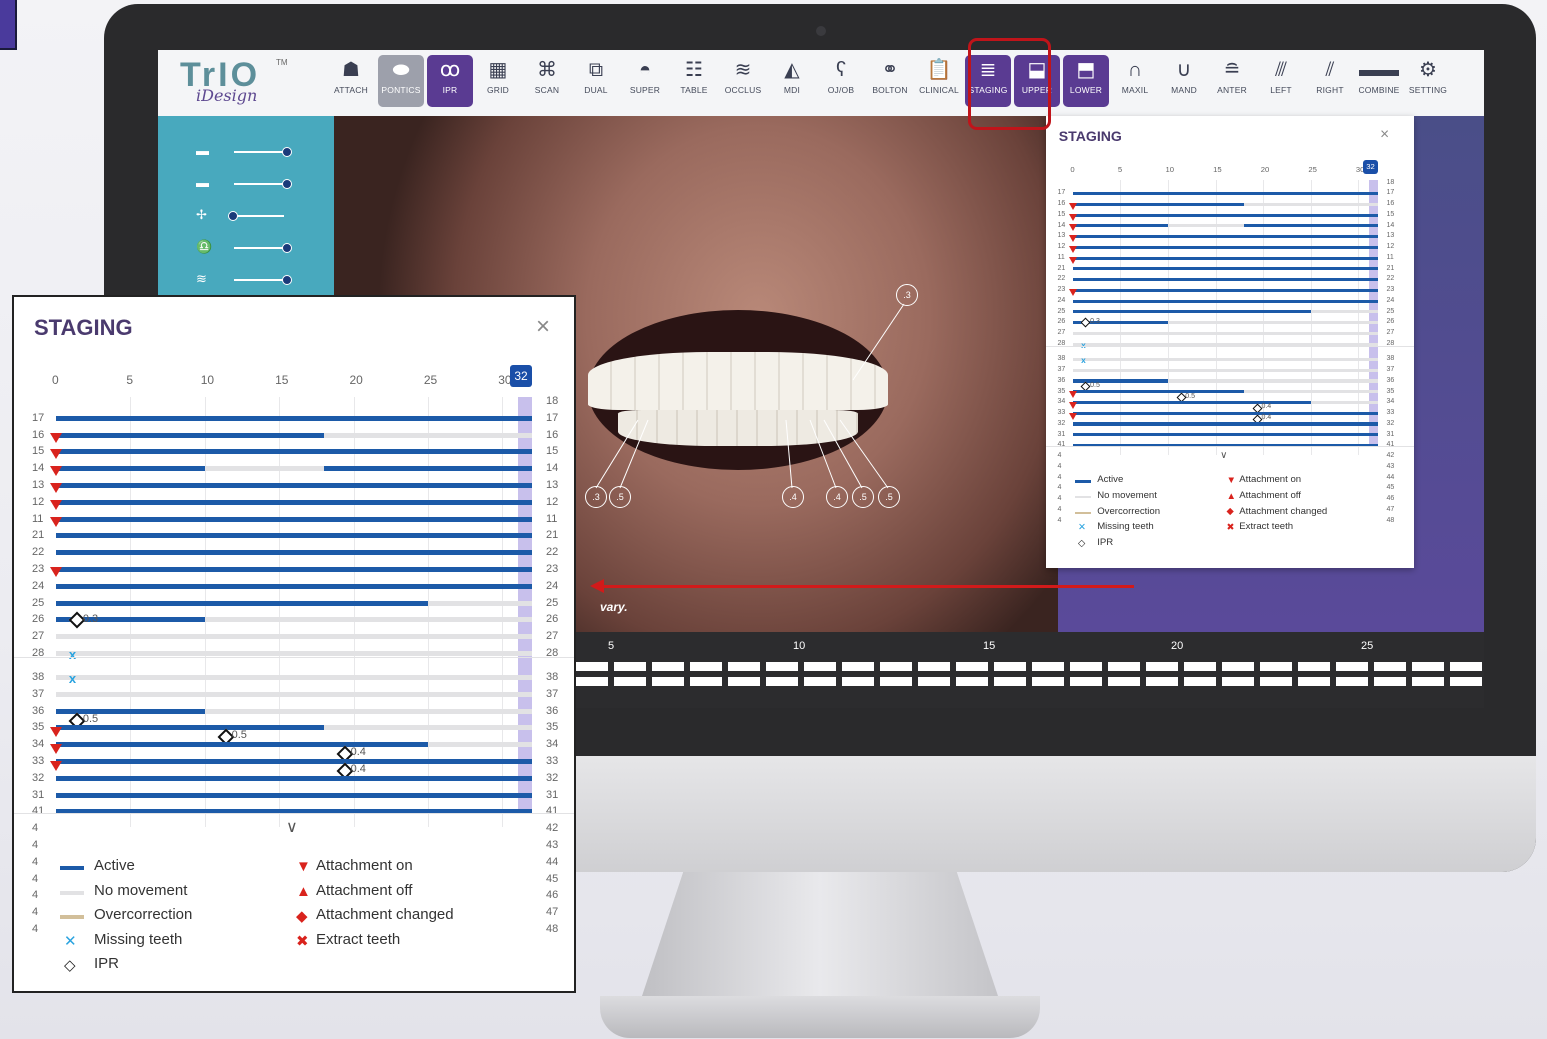  Describe the element at coordinates (1428, 81) in the screenshot. I see `toolbar-button-setting: ⚙ SETTING` at that location.